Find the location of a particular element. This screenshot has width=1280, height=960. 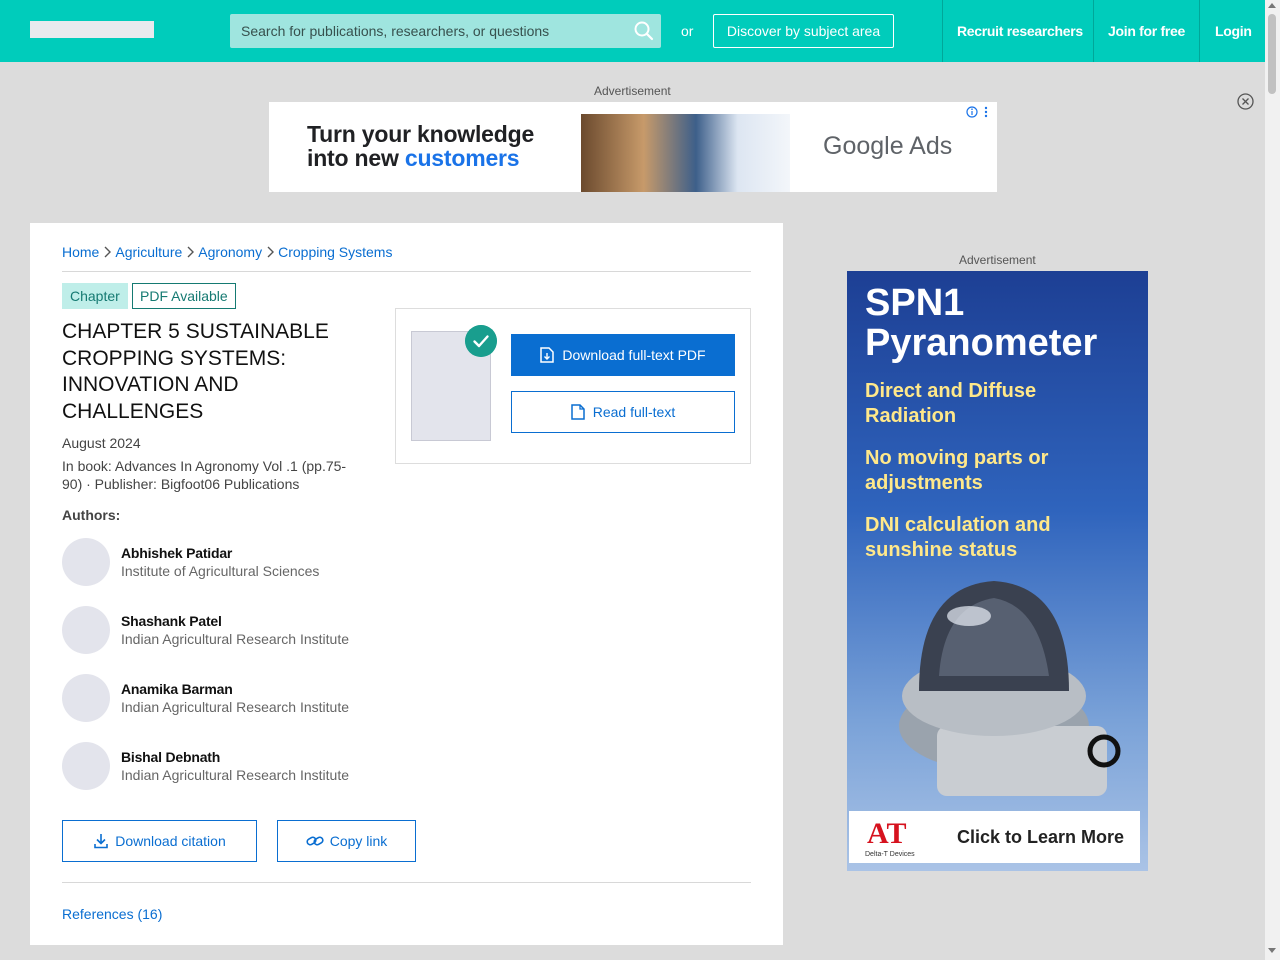

join-for-free-link: Join for free is located at coordinates (1146, 31).